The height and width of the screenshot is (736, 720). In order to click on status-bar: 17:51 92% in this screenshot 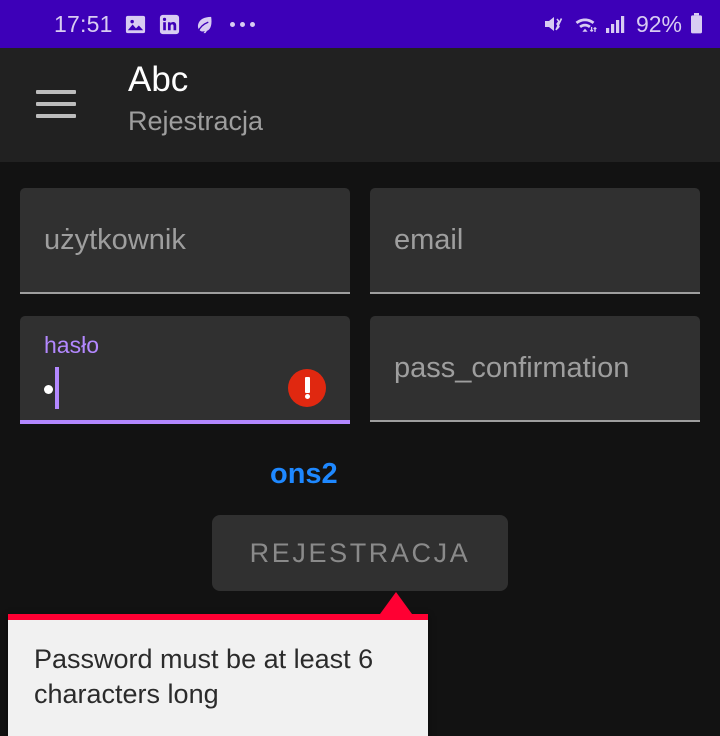, I will do `click(360, 24)`.